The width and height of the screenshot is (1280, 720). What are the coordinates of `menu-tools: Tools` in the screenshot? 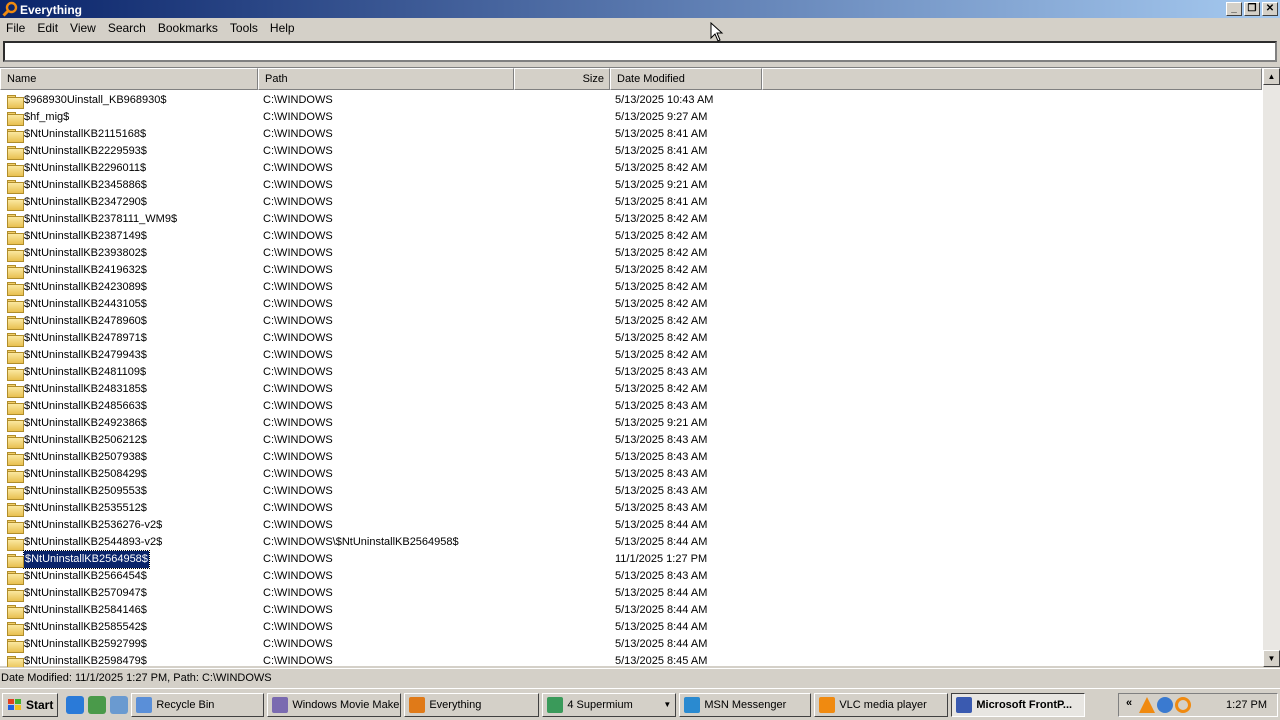 It's located at (244, 28).